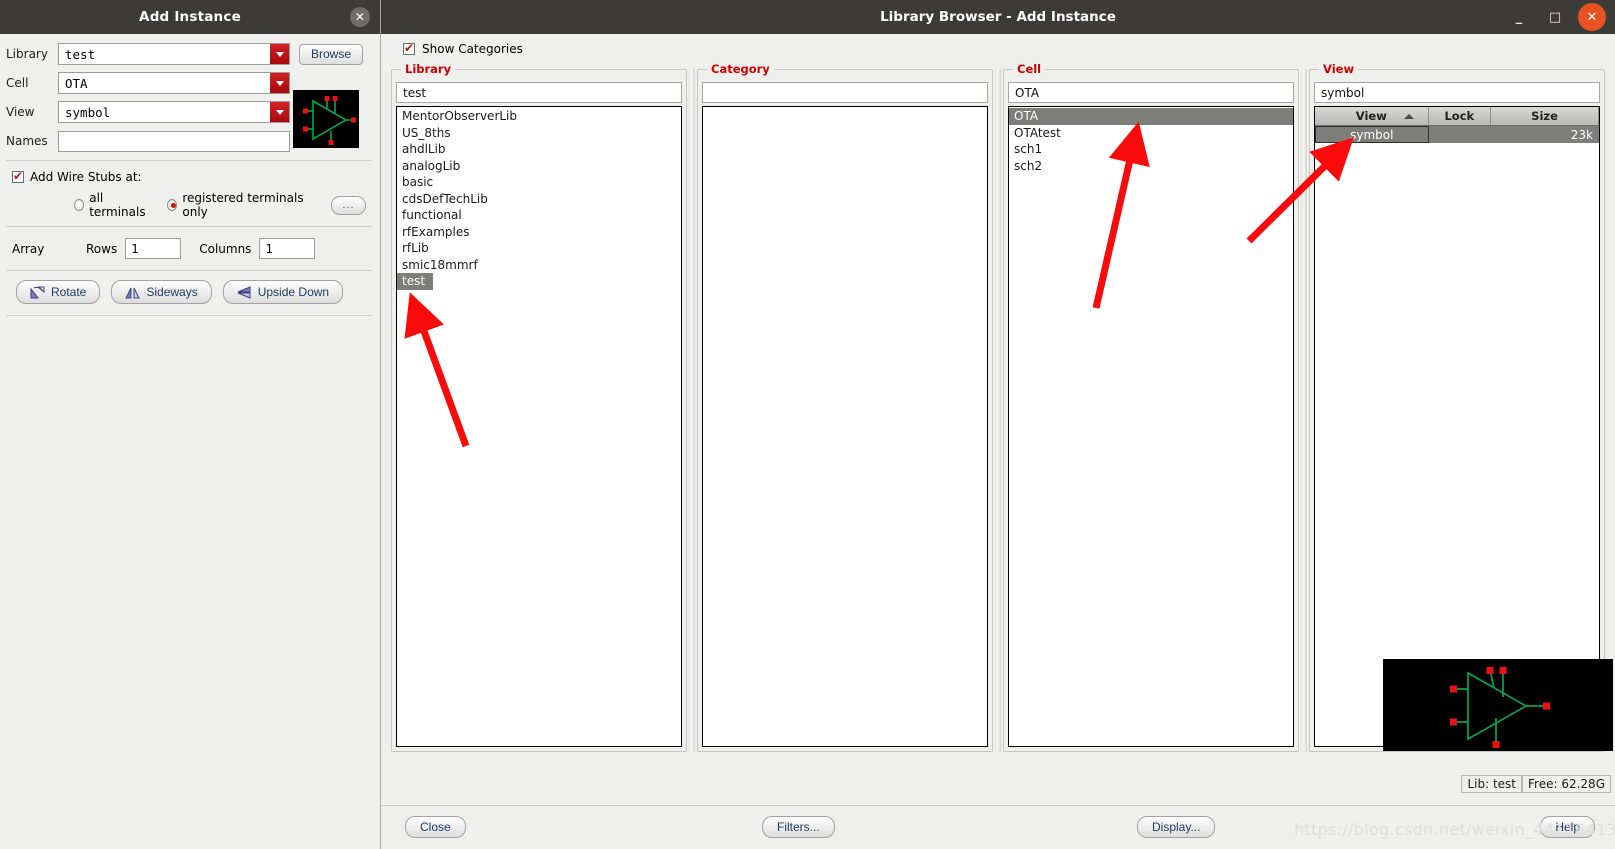 This screenshot has width=1615, height=849. What do you see at coordinates (1151, 426) in the screenshot?
I see `cell-listbox: OTA OTAtest sch1 sch2` at bounding box center [1151, 426].